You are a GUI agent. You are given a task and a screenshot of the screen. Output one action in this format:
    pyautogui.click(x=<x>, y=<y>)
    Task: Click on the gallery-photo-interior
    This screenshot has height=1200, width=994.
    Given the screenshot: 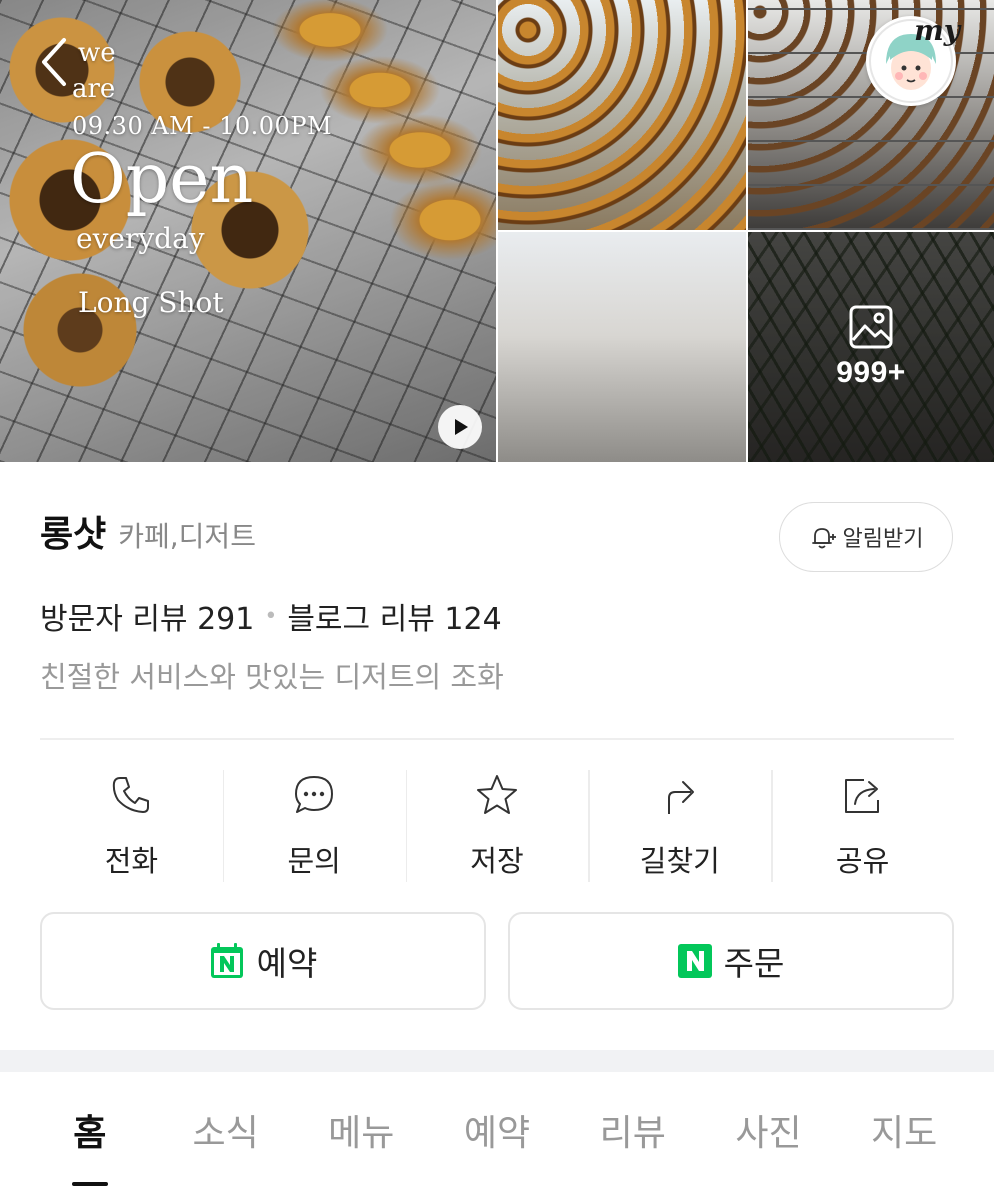 What is the action you would take?
    pyautogui.click(x=622, y=347)
    